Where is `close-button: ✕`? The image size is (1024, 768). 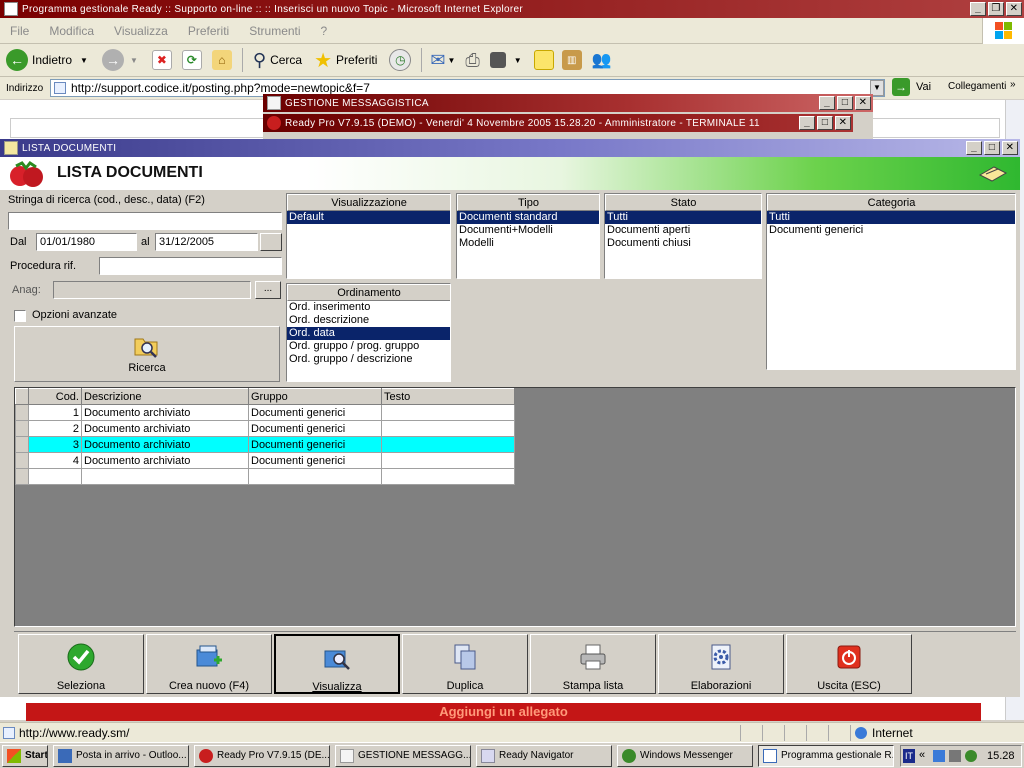 close-button: ✕ is located at coordinates (1014, 9).